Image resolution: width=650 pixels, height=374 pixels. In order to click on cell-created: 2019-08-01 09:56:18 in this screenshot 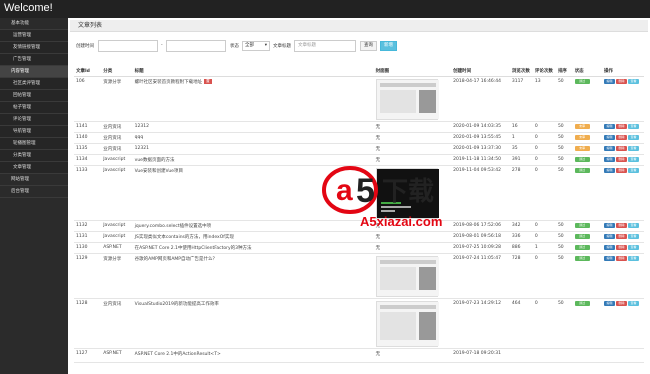, I will do `click(480, 237)`.